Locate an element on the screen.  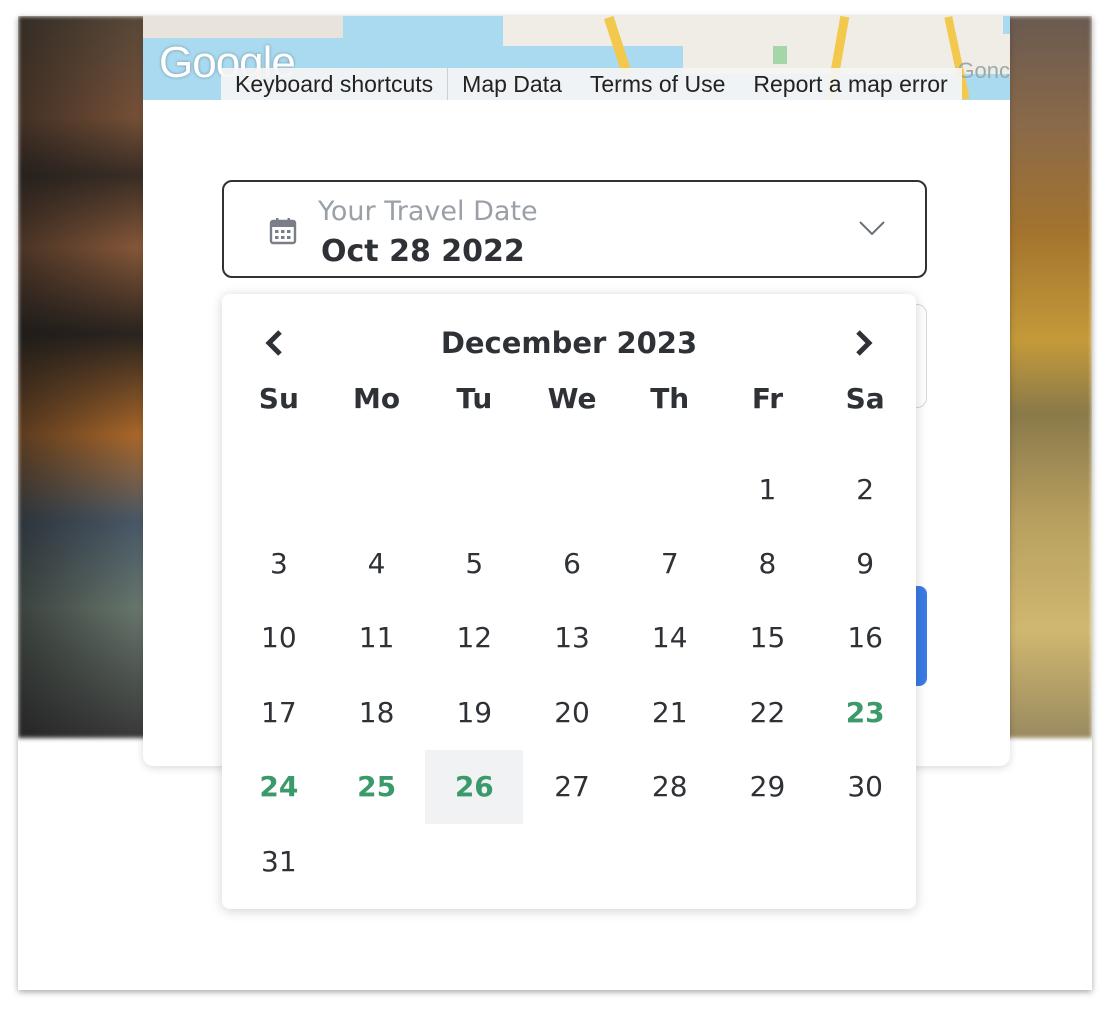
calendar-day: 31 is located at coordinates (279, 861).